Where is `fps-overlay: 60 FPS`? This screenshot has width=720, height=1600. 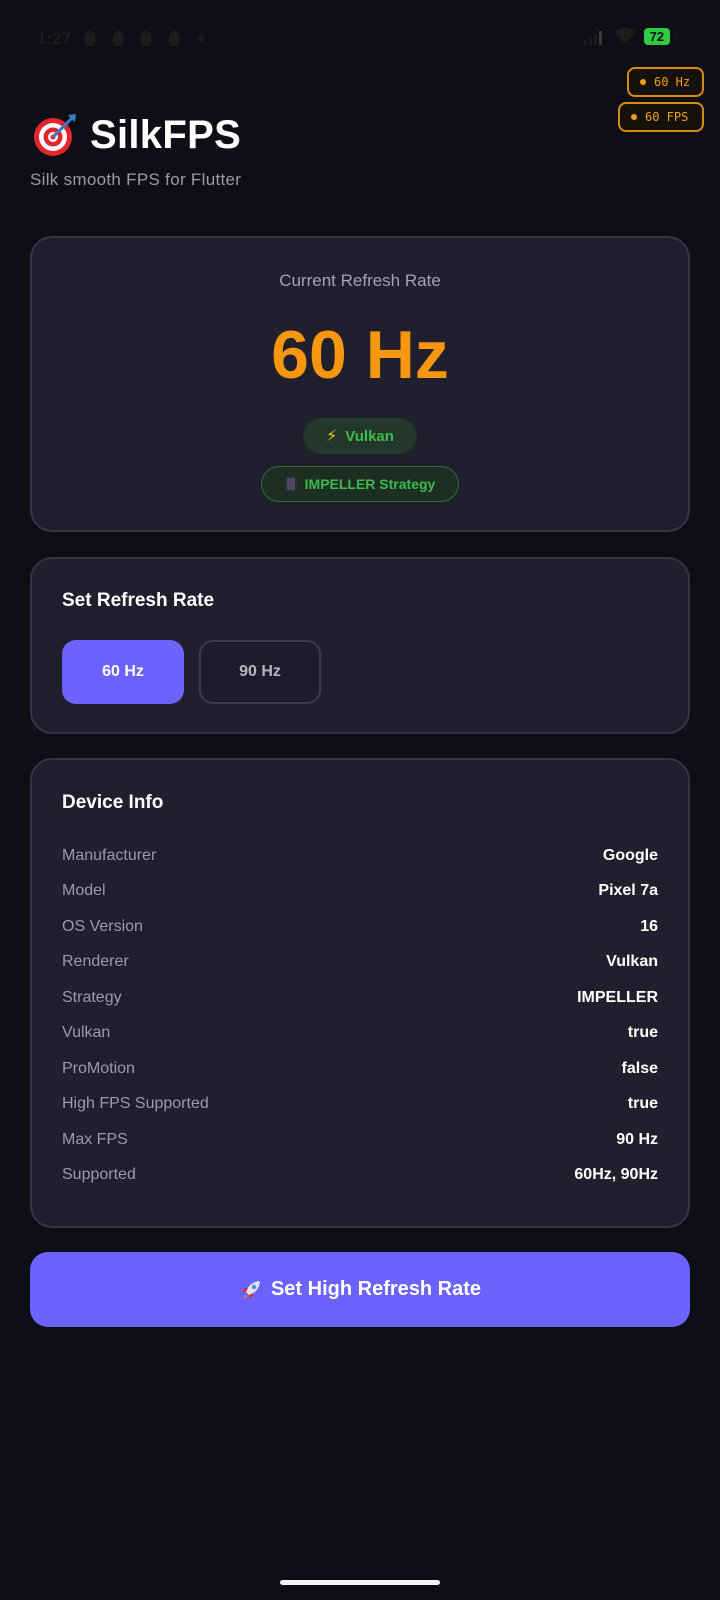 fps-overlay: 60 FPS is located at coordinates (661, 117).